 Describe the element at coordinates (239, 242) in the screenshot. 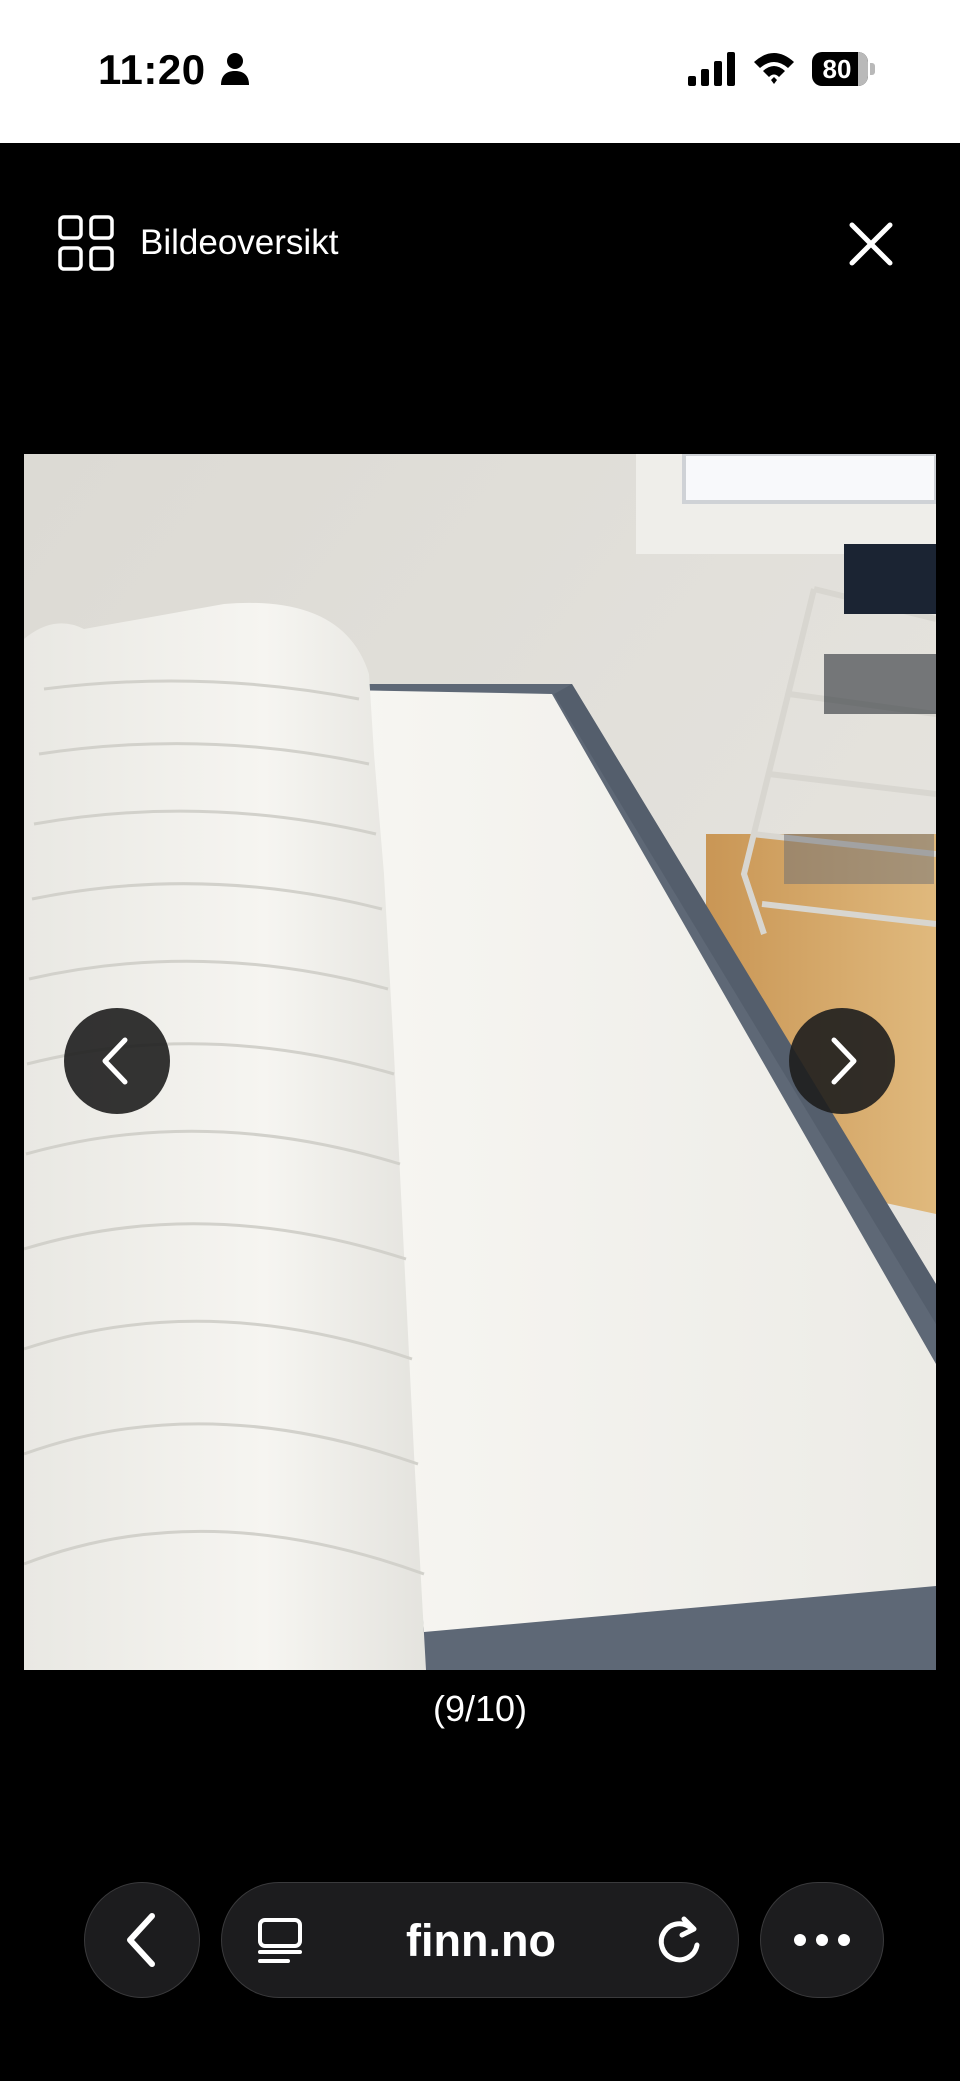

I see `image-overview-label: Bildeoversikt` at that location.